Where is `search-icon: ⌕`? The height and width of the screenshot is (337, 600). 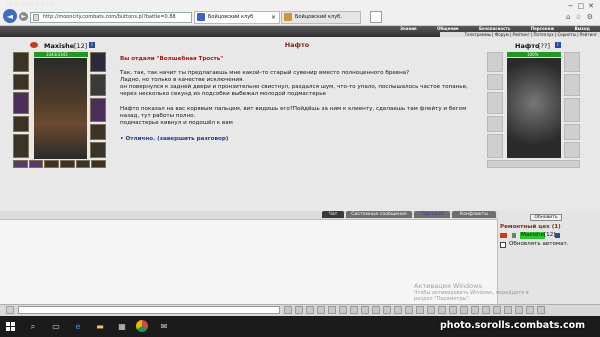 search-icon: ⌕ is located at coordinates (33, 326).